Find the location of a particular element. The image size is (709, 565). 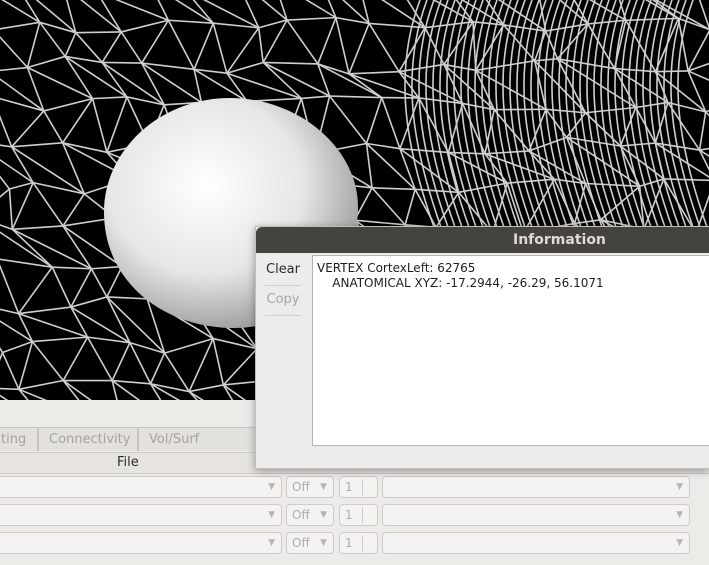

tab-connectivity: Connectivity is located at coordinates (88, 439).